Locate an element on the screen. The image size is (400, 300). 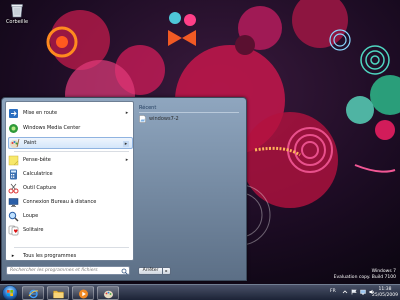
recent-divider is located at coordinates (189, 112).